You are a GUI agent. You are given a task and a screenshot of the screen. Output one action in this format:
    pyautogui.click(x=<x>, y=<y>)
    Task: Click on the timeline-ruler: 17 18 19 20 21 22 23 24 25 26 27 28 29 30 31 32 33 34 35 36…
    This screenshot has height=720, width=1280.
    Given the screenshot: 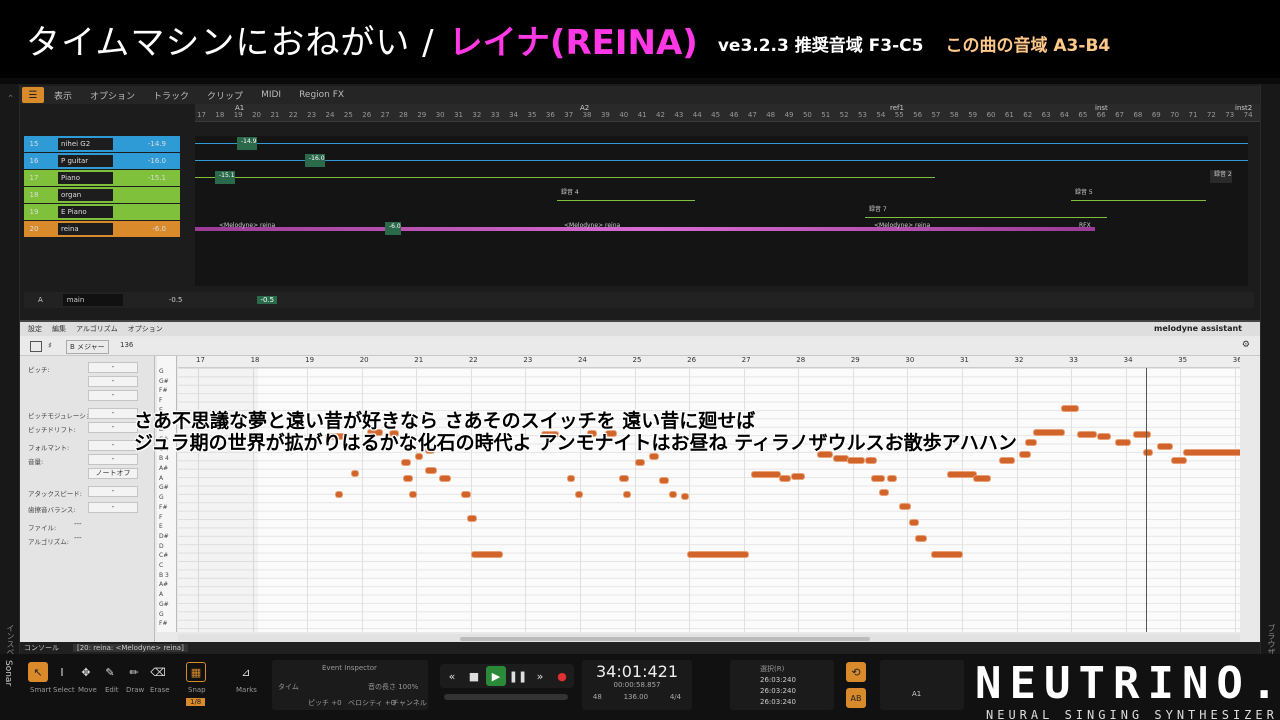 What is the action you would take?
    pyautogui.click(x=727, y=113)
    